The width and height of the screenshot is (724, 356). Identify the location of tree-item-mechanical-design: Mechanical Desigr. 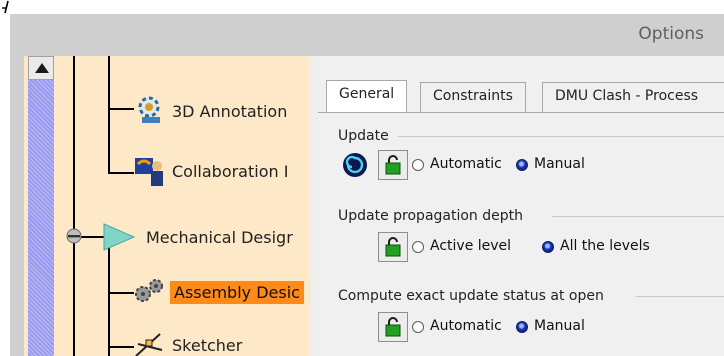
(206, 238).